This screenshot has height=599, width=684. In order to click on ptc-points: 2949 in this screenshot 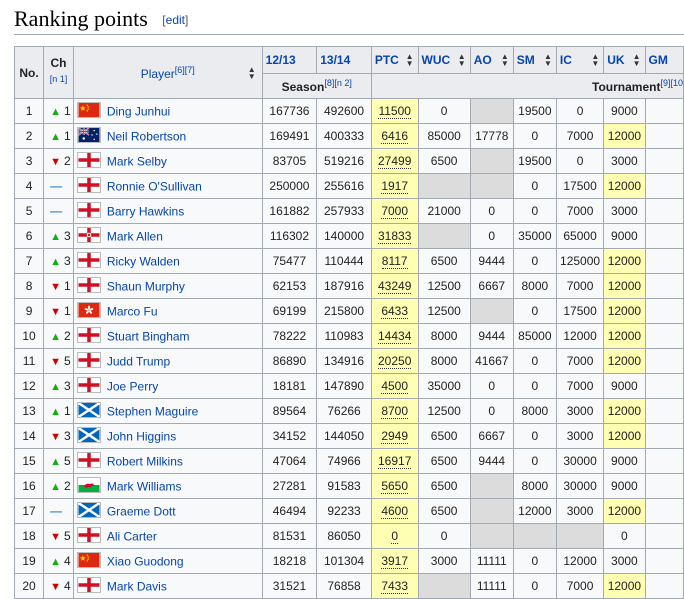, I will do `click(394, 436)`.